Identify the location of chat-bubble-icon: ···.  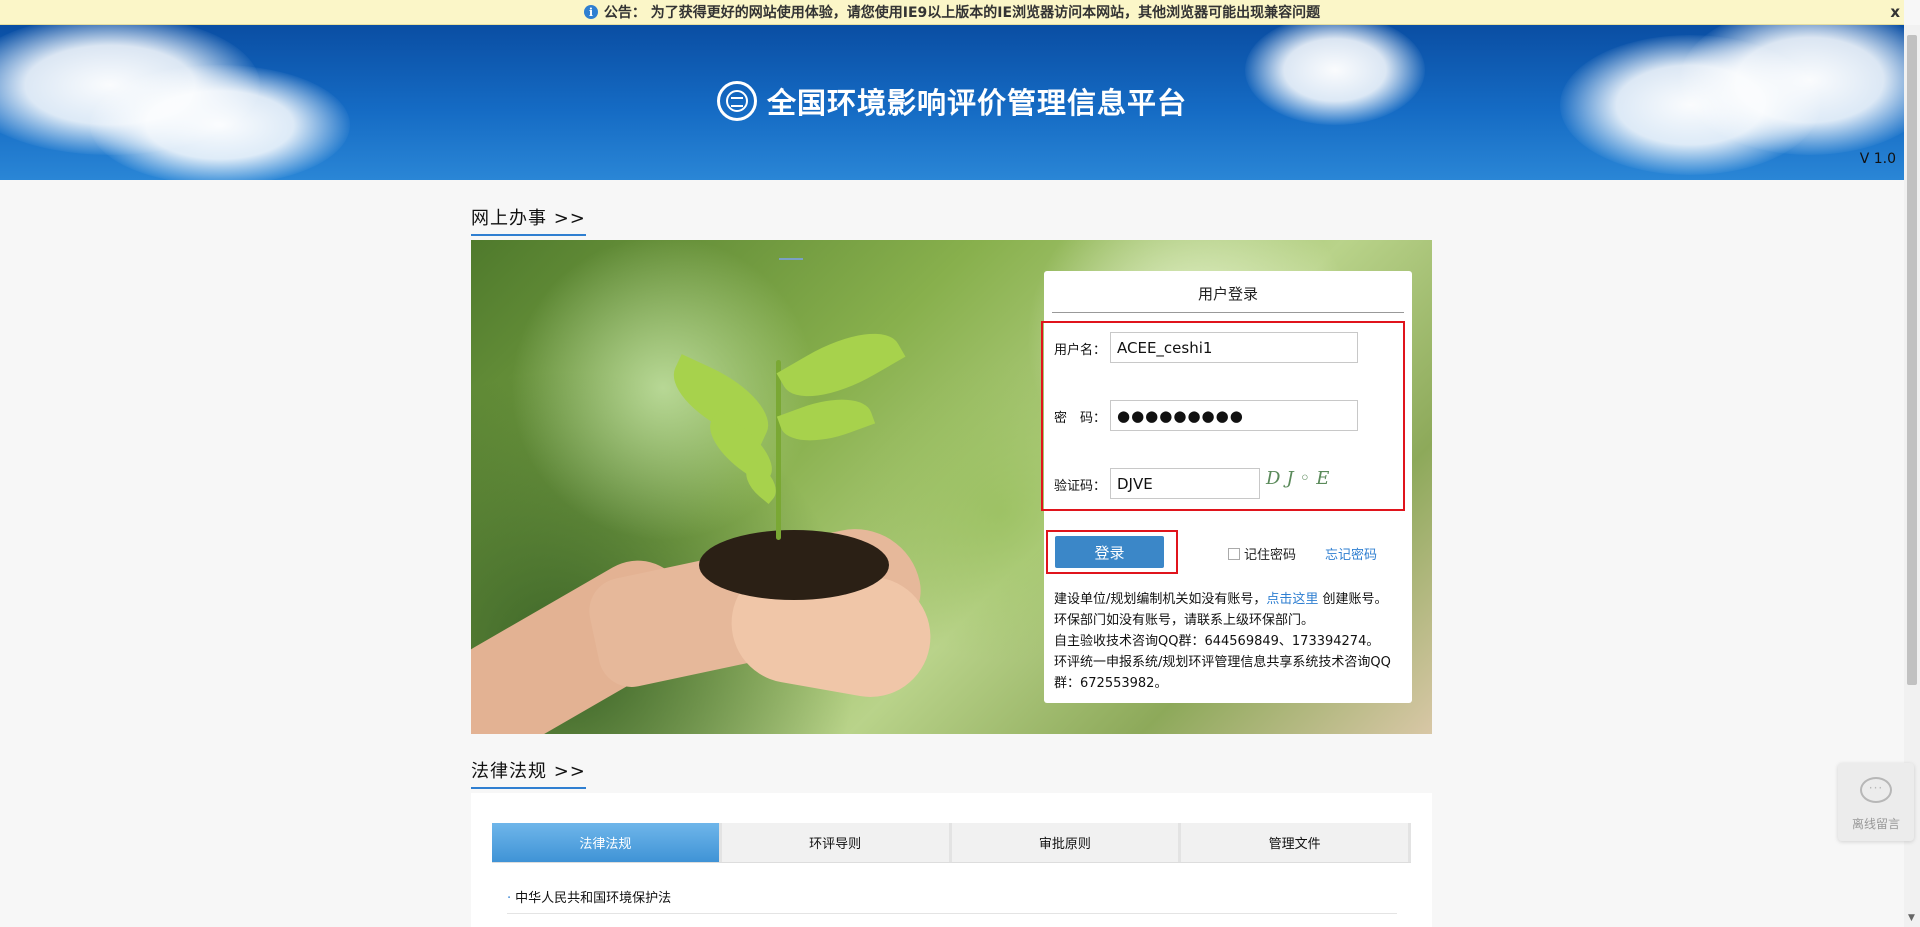
(1876, 790).